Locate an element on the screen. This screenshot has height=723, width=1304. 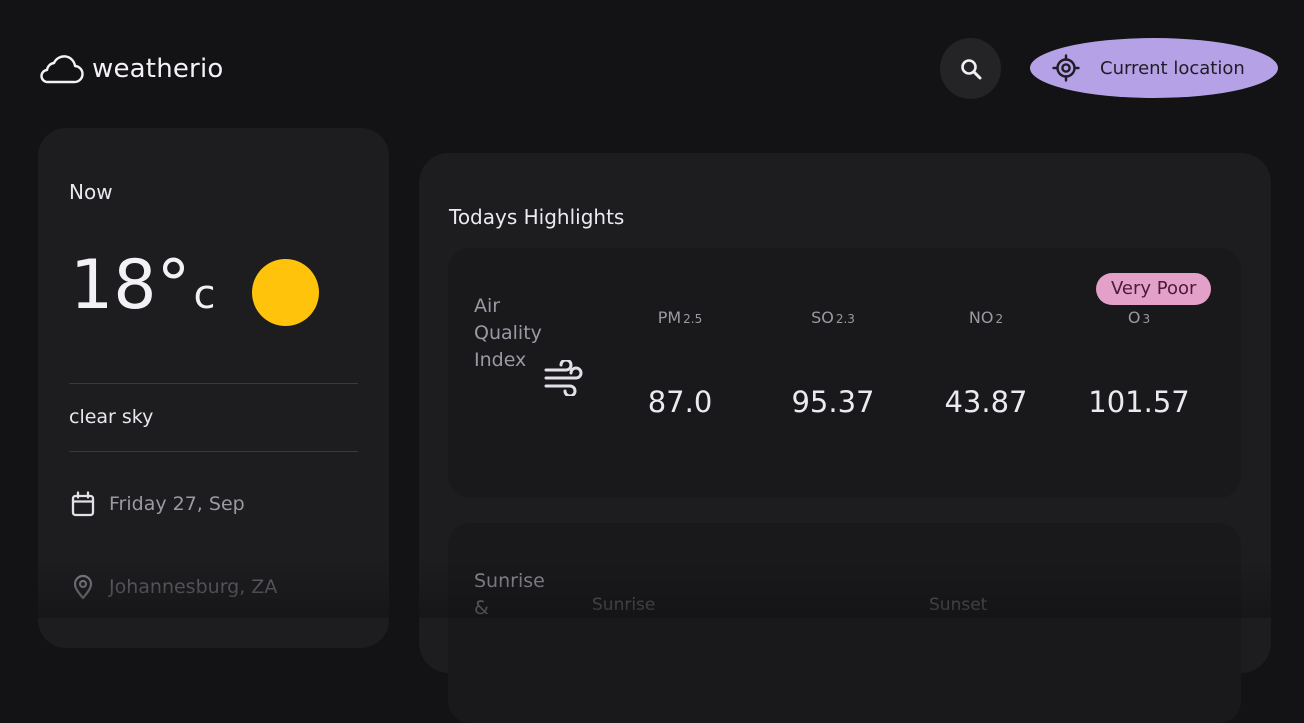
now-title: Now is located at coordinates (91, 192).